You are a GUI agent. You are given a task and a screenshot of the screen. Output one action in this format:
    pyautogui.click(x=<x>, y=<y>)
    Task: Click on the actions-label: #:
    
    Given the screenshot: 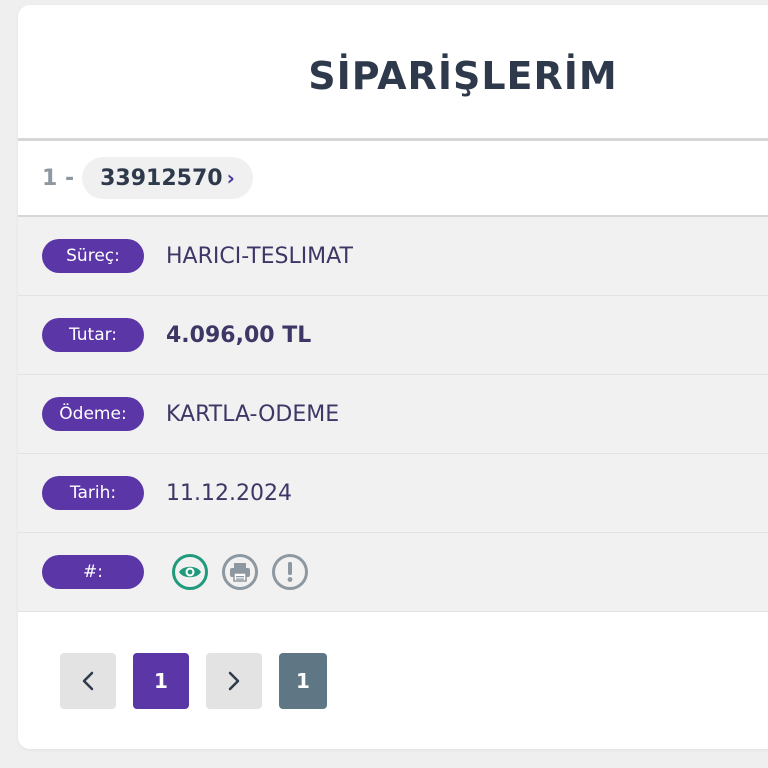 What is the action you would take?
    pyautogui.click(x=93, y=572)
    